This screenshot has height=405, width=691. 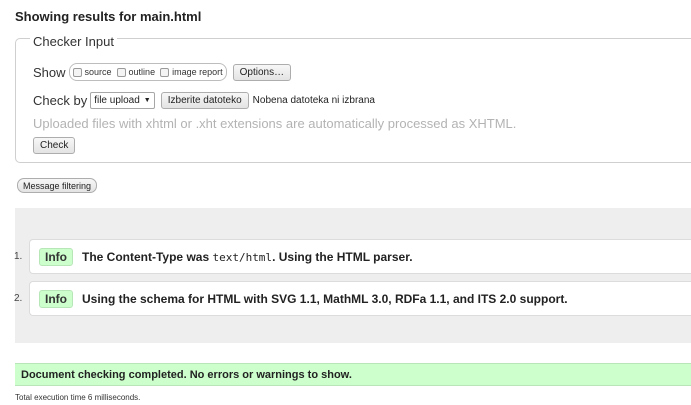 I want to click on chevron-down-icon: ▼, so click(x=147, y=100).